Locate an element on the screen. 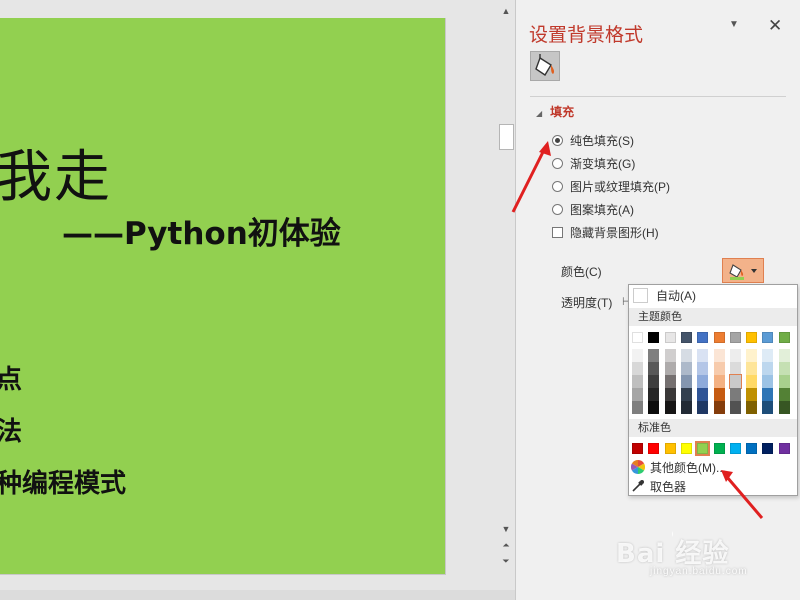 The height and width of the screenshot is (600, 800). checkbox-icon is located at coordinates (557, 232).